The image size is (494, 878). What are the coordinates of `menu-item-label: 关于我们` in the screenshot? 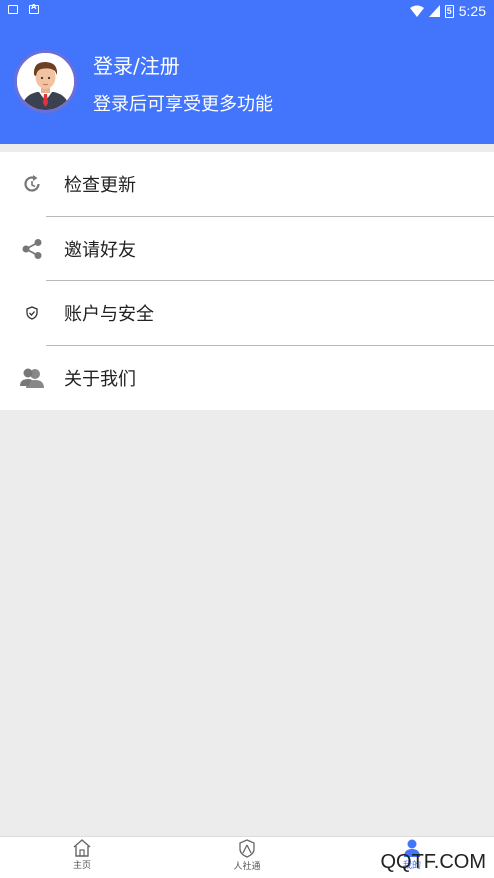 It's located at (100, 379).